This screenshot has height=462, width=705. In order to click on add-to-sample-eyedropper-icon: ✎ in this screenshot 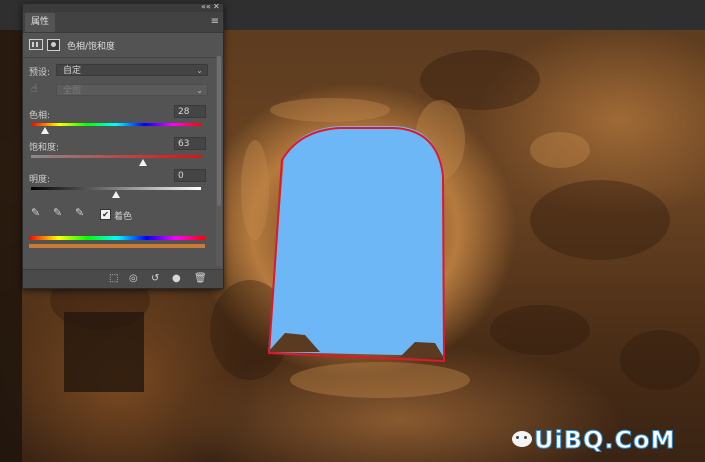, I will do `click(57, 212)`.